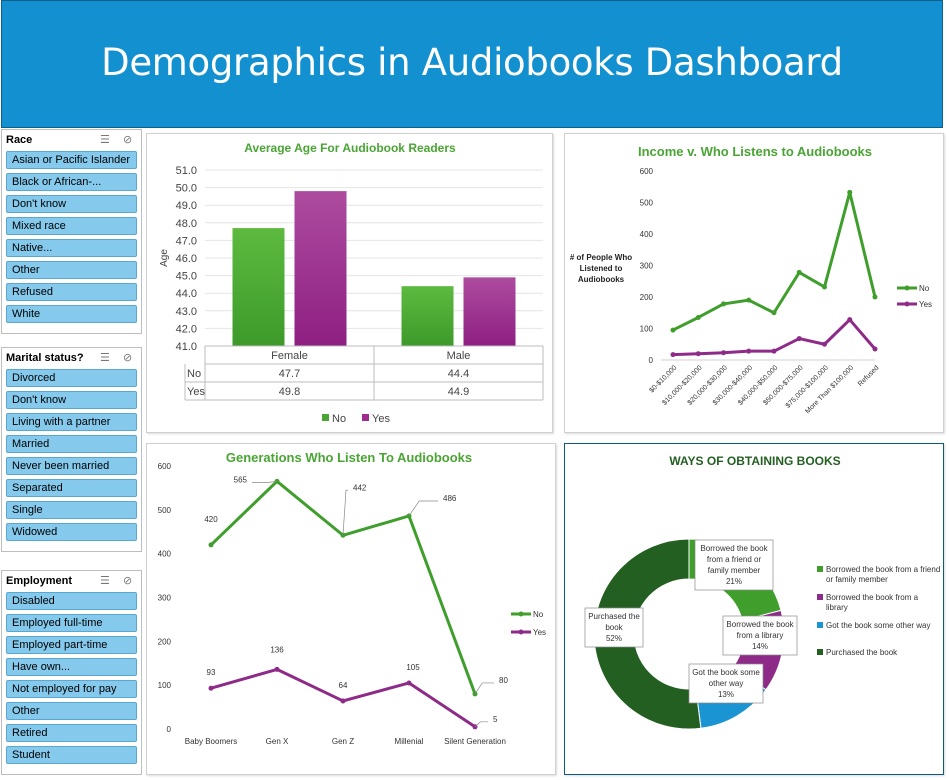 The width and height of the screenshot is (949, 780). I want to click on slicer-title: Employment, so click(39, 581).